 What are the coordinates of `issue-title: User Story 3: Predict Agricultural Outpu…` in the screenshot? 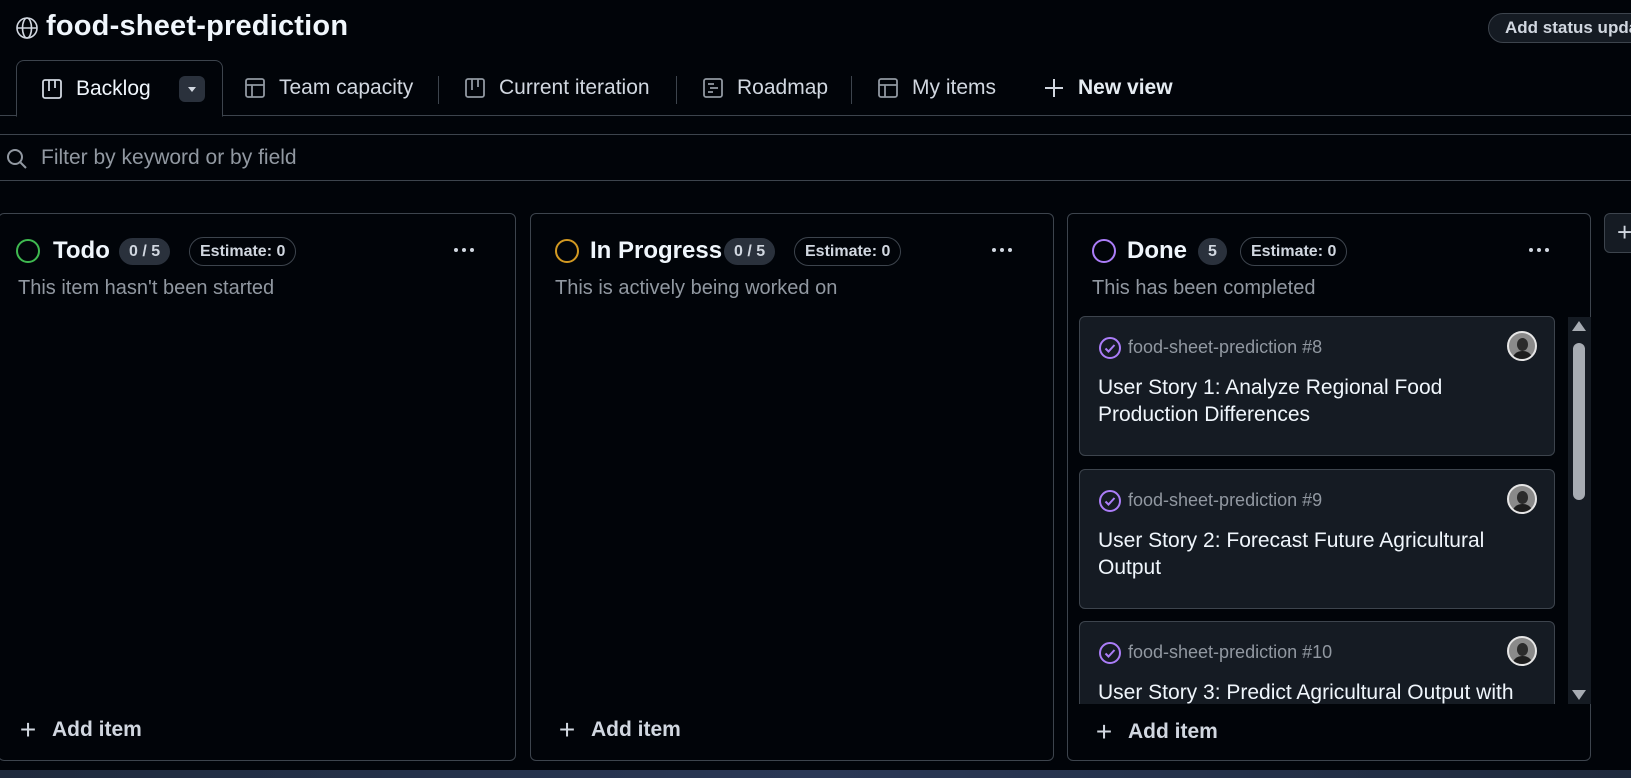 It's located at (1318, 691).